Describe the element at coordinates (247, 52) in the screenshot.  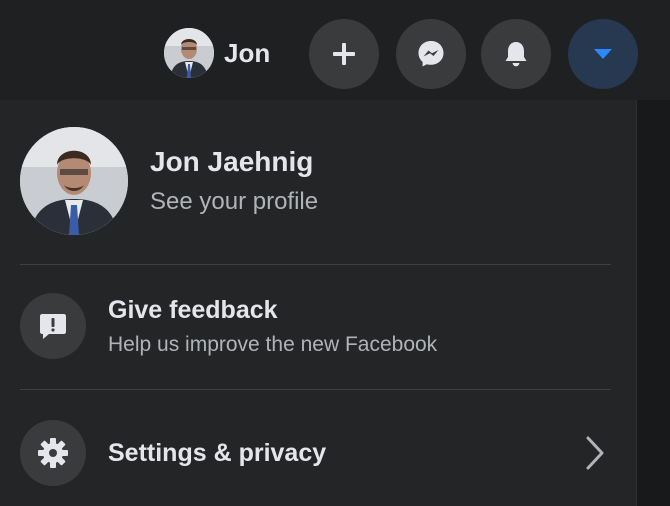
I see `profile-chip-name: Jon` at that location.